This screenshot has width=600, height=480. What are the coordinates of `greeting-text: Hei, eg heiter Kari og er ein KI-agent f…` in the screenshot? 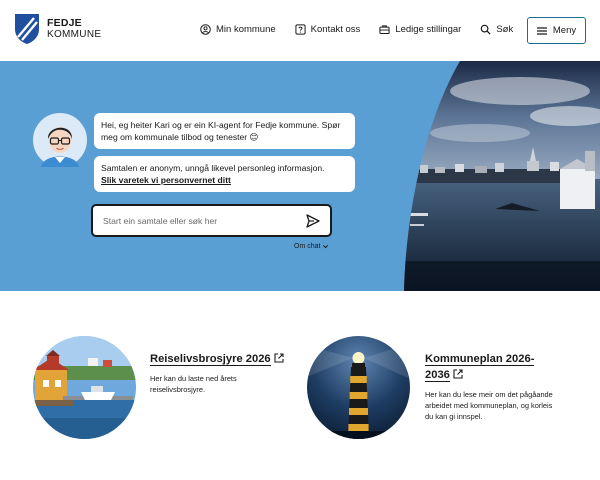 It's located at (221, 131).